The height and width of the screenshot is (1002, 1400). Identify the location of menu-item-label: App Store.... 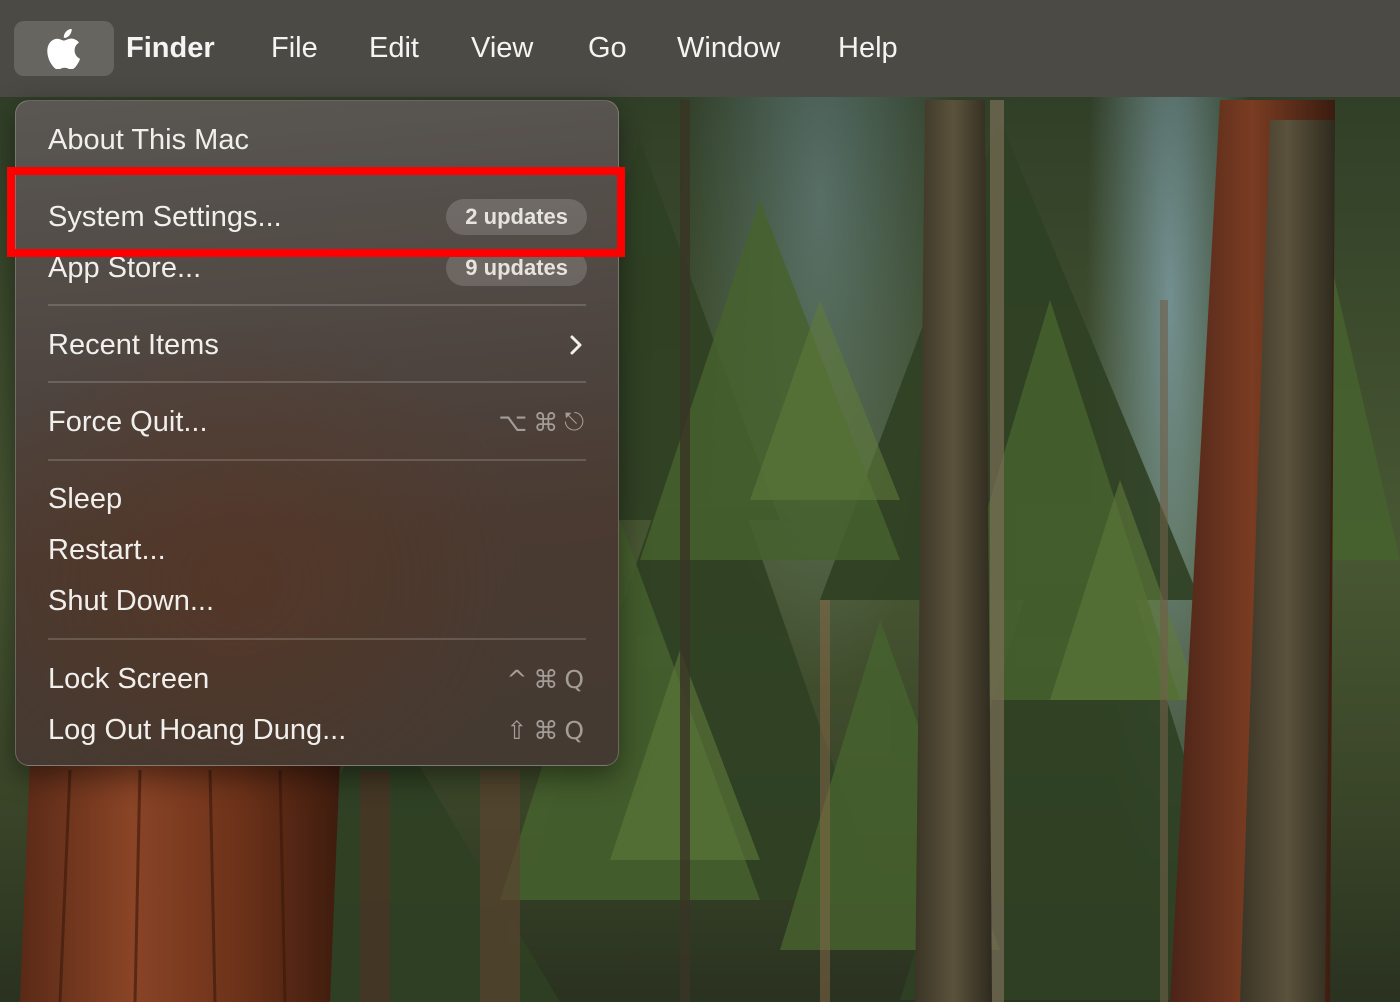
(125, 268).